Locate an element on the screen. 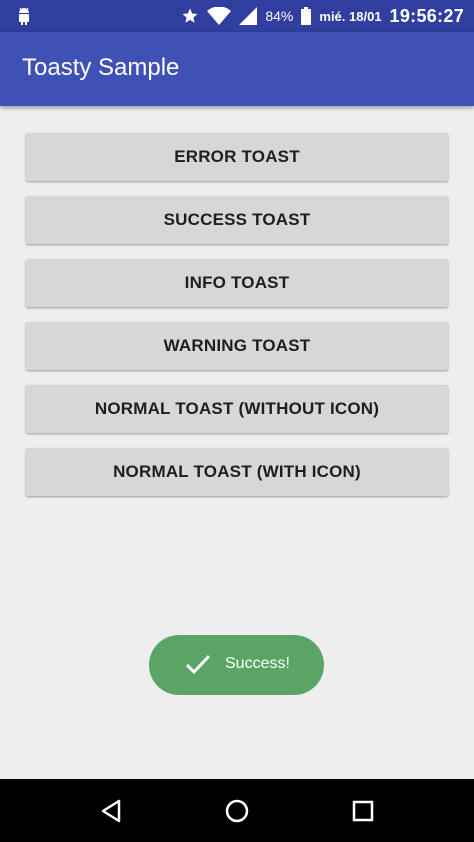 The height and width of the screenshot is (842, 474). success-toast-button: SUCCESS TOAST is located at coordinates (237, 220).